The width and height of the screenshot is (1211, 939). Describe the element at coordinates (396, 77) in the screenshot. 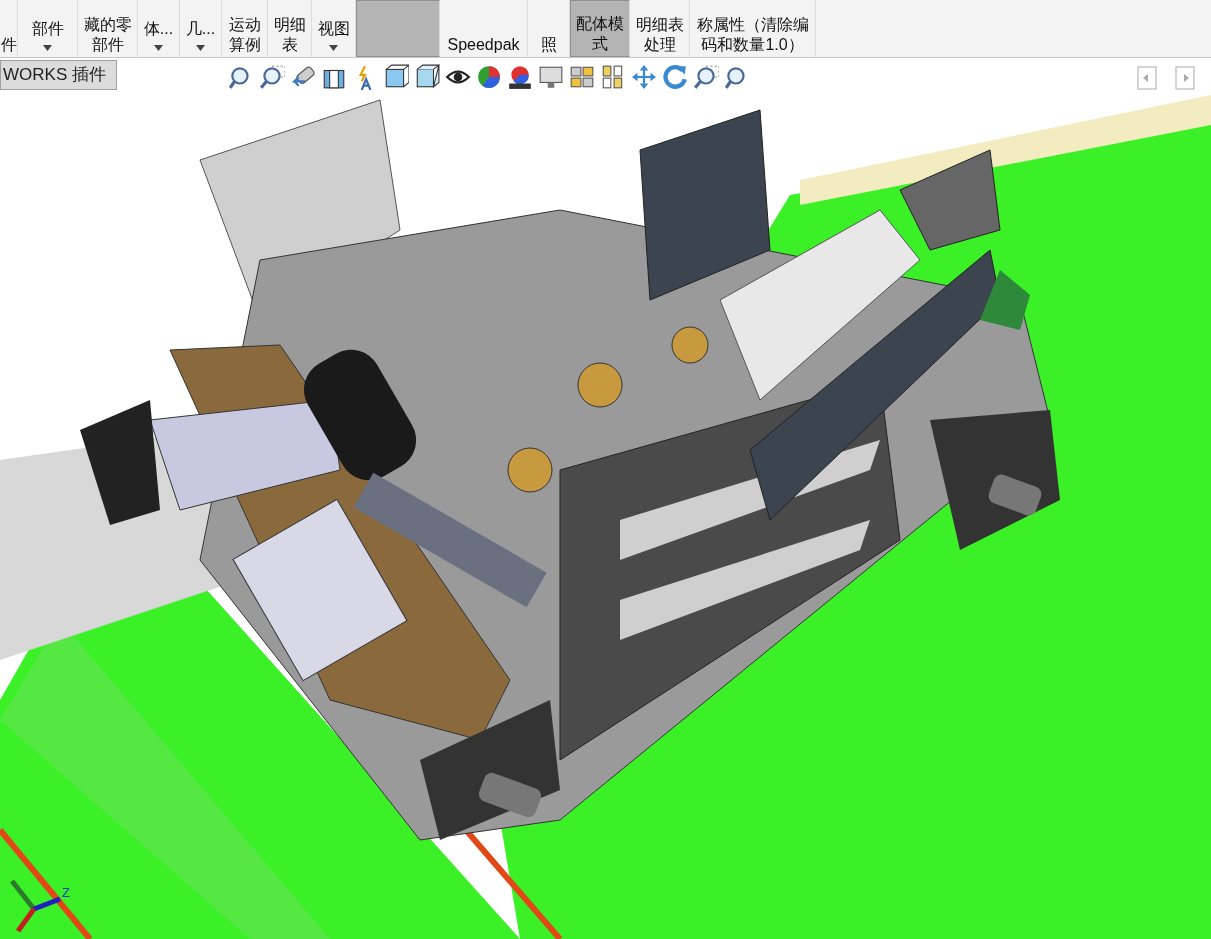

I see `cube-icon` at that location.